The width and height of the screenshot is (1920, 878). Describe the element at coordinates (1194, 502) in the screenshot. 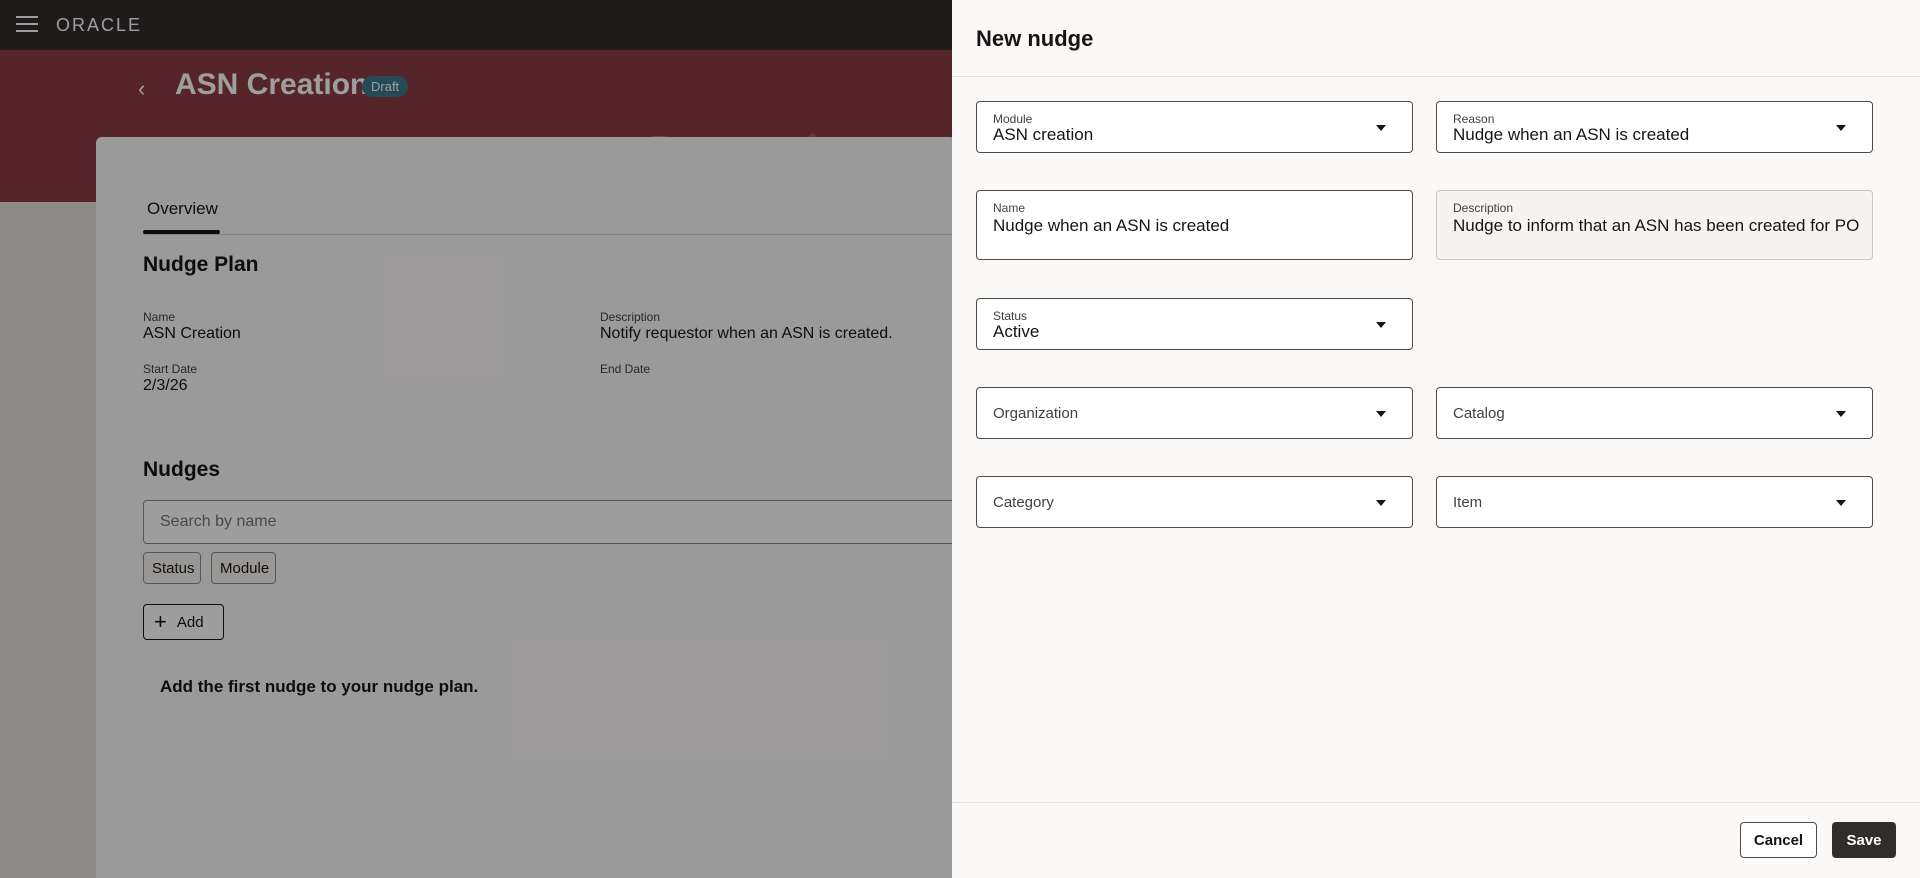

I see `category-select: Category` at that location.